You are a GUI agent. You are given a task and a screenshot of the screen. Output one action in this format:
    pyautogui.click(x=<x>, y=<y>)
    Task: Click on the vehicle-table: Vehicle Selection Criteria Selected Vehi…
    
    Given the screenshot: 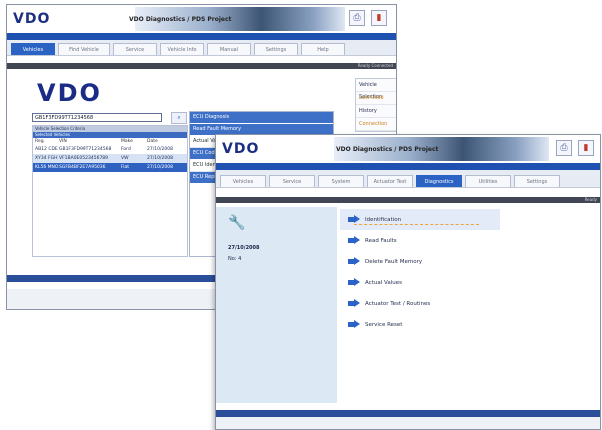 What is the action you would take?
    pyautogui.click(x=110, y=191)
    